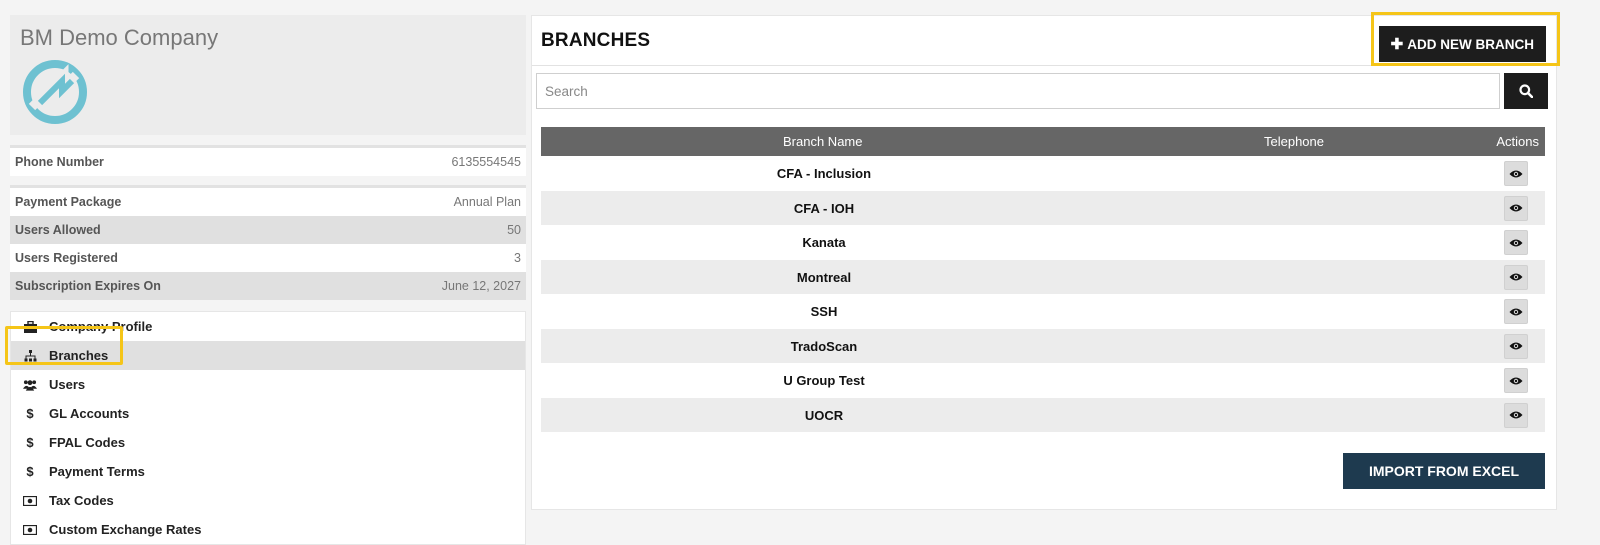  I want to click on divider, so click(268, 182).